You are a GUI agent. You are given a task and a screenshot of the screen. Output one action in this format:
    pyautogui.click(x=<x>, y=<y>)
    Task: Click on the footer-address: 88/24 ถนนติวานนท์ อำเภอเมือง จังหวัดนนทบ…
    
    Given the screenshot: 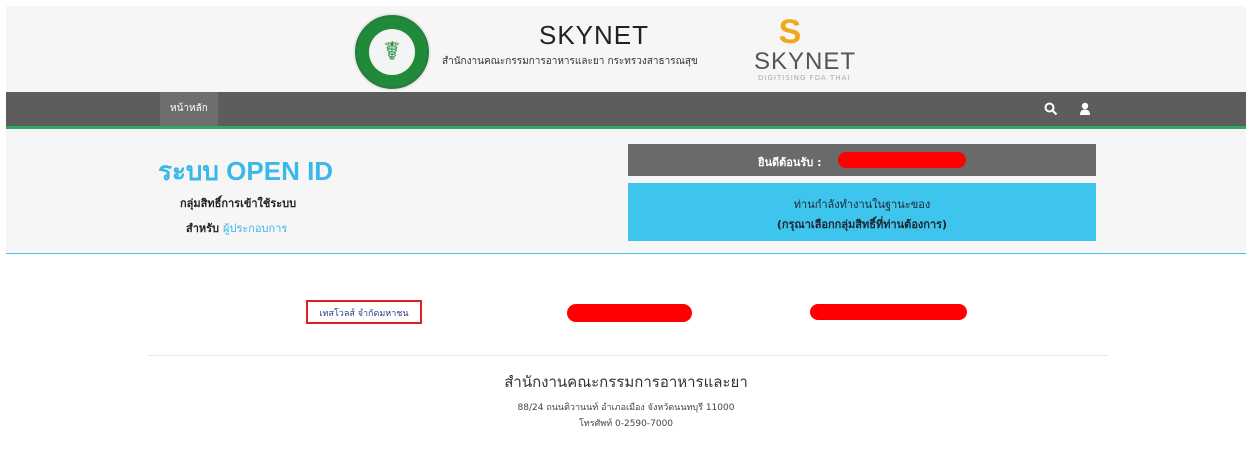 What is the action you would take?
    pyautogui.click(x=626, y=408)
    